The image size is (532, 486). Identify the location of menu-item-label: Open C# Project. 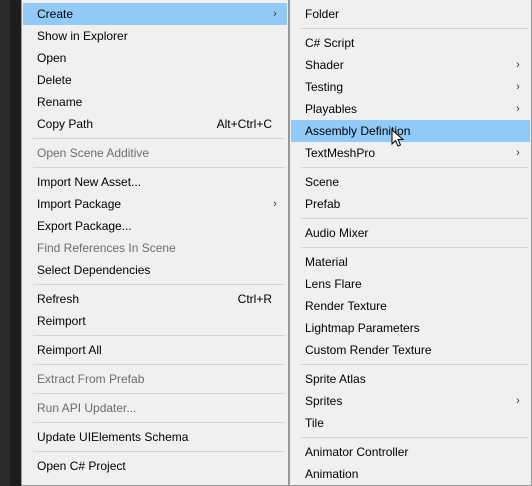
(81, 466).